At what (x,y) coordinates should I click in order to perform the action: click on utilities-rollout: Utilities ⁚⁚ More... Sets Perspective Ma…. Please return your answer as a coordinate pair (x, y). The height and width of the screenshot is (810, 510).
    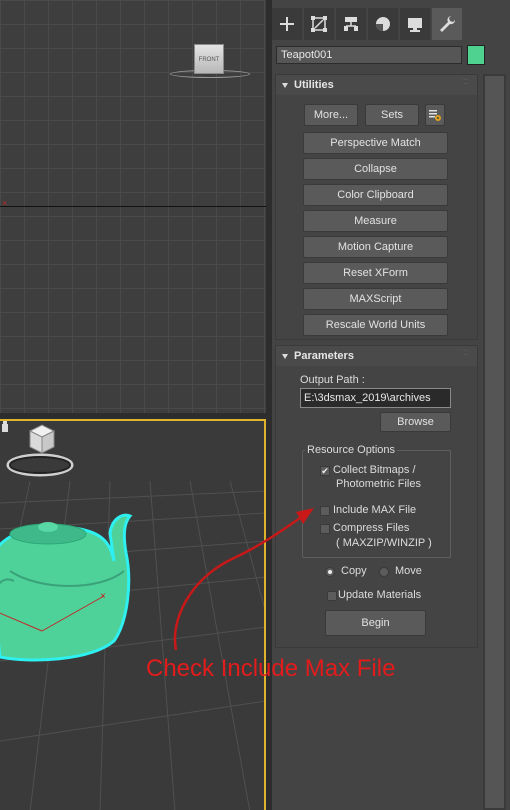
    Looking at the image, I should click on (376, 207).